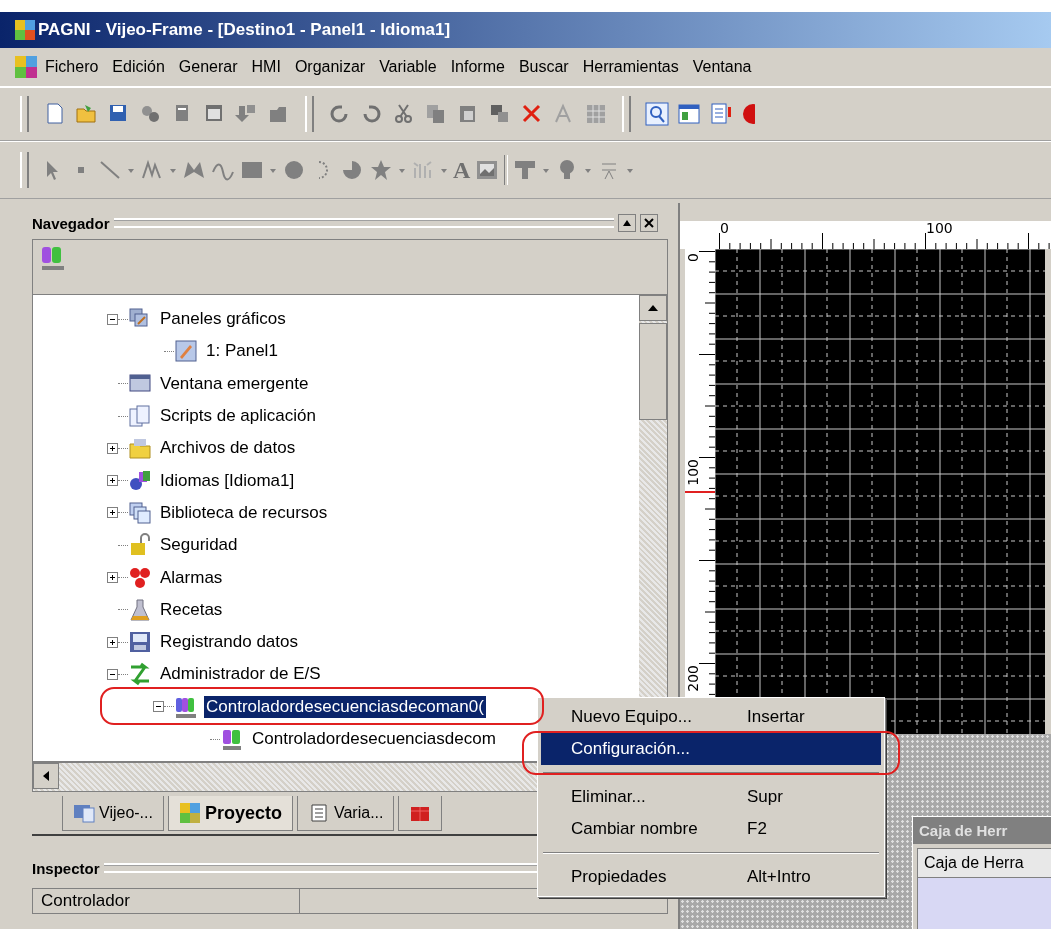 The image size is (1051, 929). Describe the element at coordinates (138, 67) in the screenshot. I see `menu-item: Edición` at that location.